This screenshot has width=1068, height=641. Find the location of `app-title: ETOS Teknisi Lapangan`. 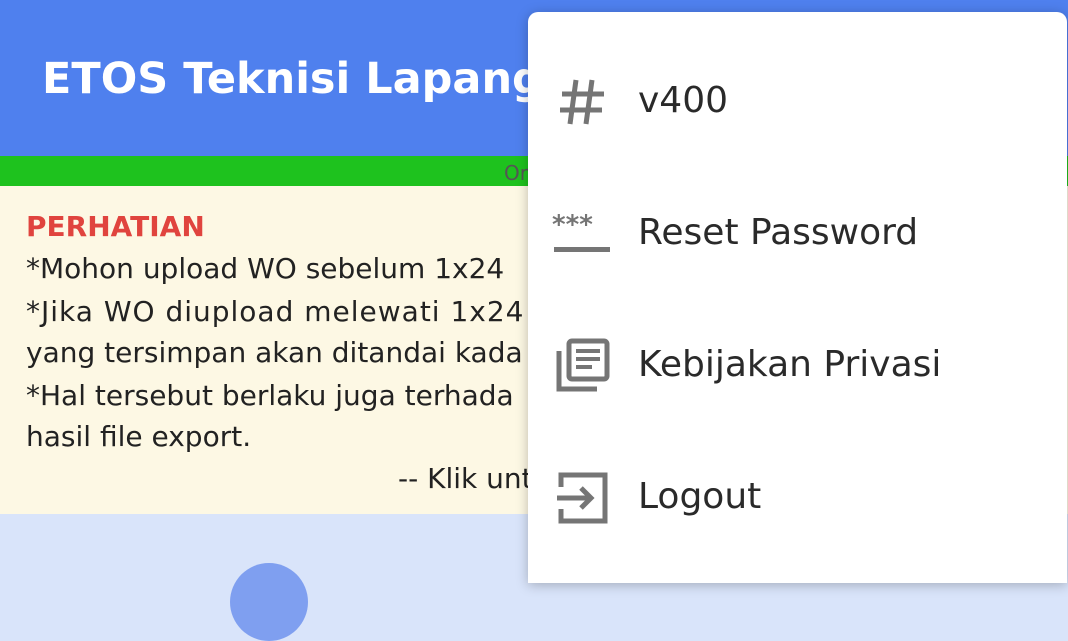

app-title: ETOS Teknisi Lapangan is located at coordinates (322, 79).